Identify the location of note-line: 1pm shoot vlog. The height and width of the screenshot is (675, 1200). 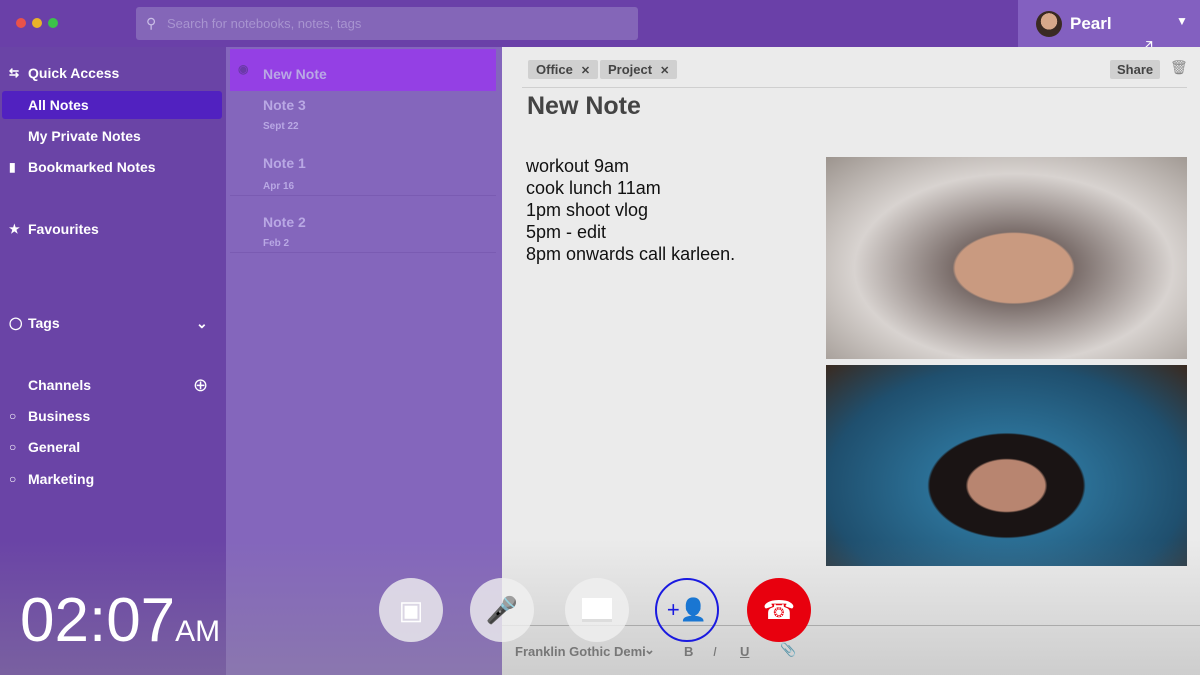
(587, 210).